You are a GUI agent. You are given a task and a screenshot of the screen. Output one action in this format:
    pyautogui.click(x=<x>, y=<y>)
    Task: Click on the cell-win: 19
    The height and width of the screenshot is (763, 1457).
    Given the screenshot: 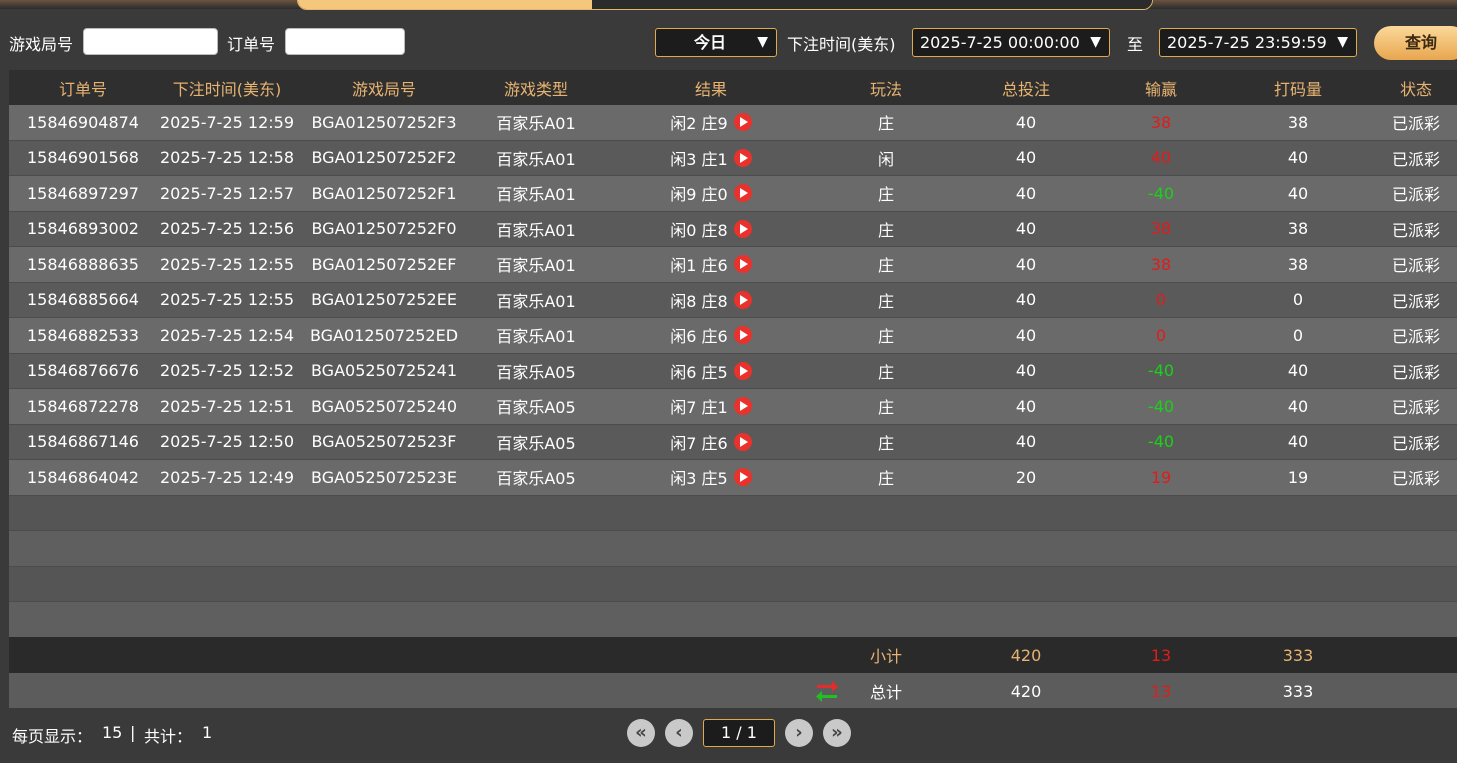 What is the action you would take?
    pyautogui.click(x=1161, y=477)
    